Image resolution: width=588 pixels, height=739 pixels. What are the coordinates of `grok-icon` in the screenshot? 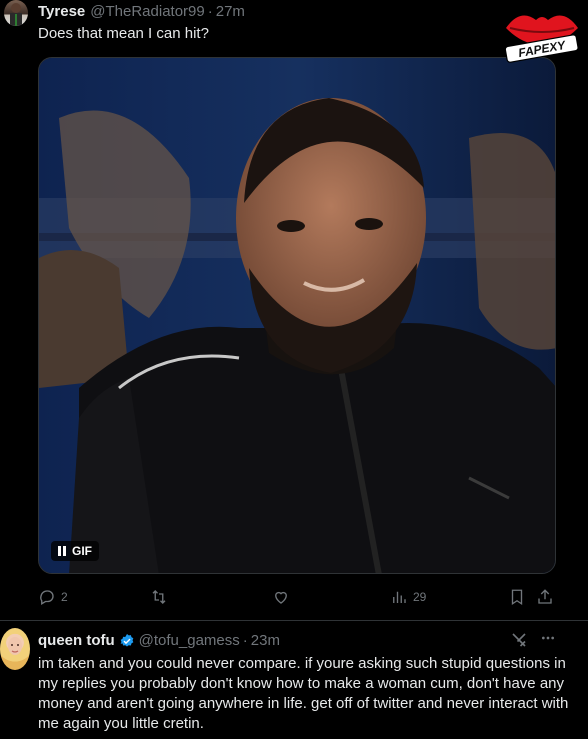 It's located at (519, 642).